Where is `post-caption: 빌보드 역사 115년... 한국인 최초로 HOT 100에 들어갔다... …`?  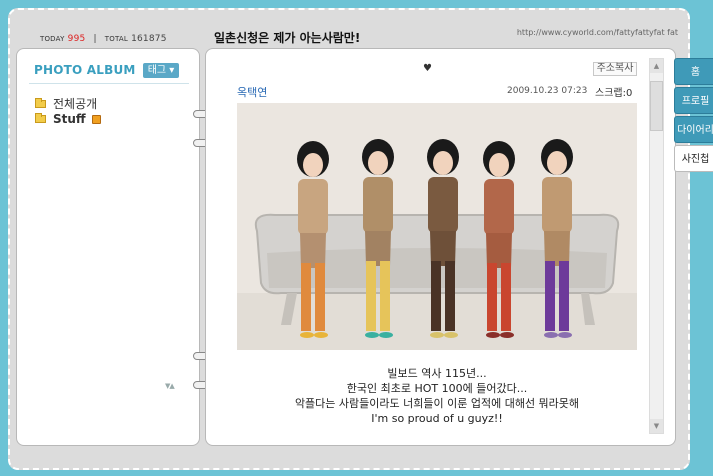
post-caption: 빌보드 역사 115년... 한국인 최초로 HOT 100에 들어갔다... … is located at coordinates (437, 396).